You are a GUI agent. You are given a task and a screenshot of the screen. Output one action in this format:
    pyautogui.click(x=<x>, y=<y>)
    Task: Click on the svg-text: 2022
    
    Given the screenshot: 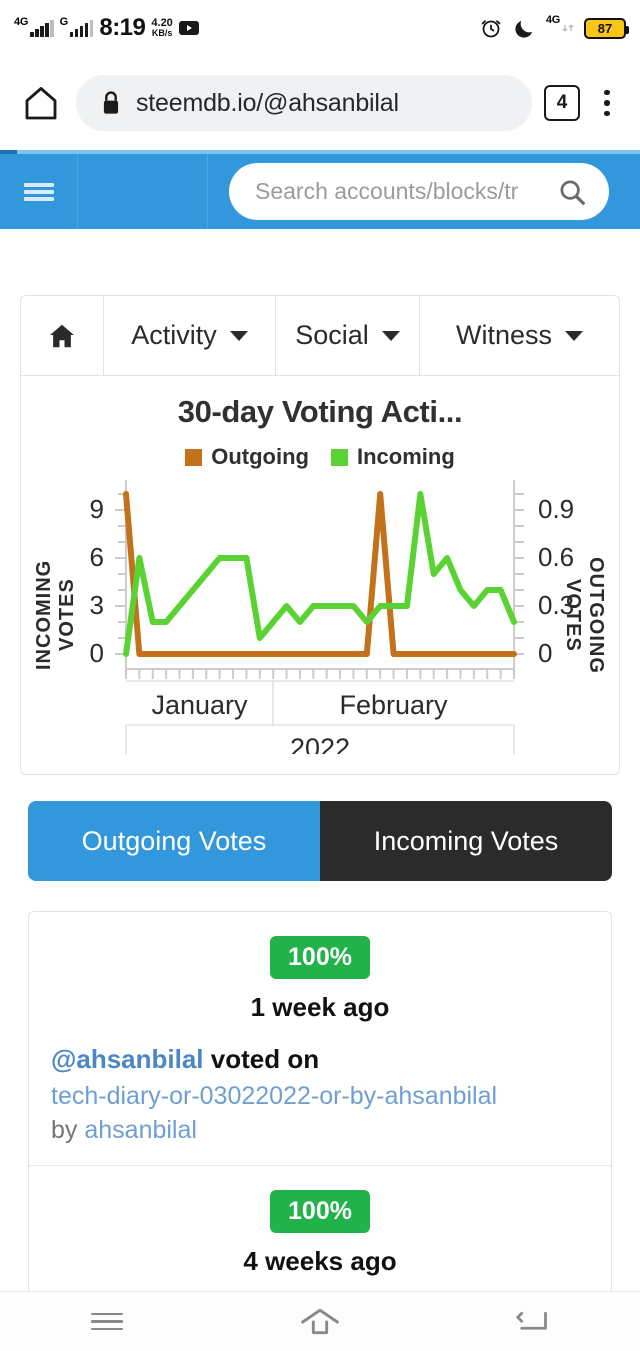 What is the action you would take?
    pyautogui.click(x=320, y=743)
    